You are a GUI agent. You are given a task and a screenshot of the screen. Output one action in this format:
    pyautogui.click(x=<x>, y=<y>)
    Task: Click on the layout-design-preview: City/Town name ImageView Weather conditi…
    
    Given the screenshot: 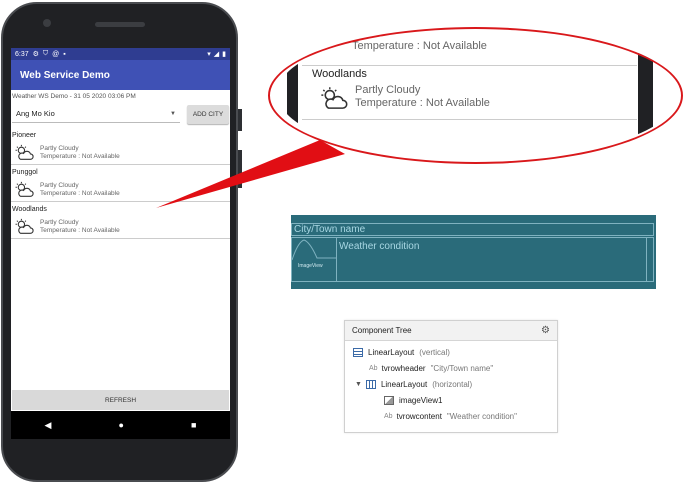 What is the action you would take?
    pyautogui.click(x=473, y=252)
    